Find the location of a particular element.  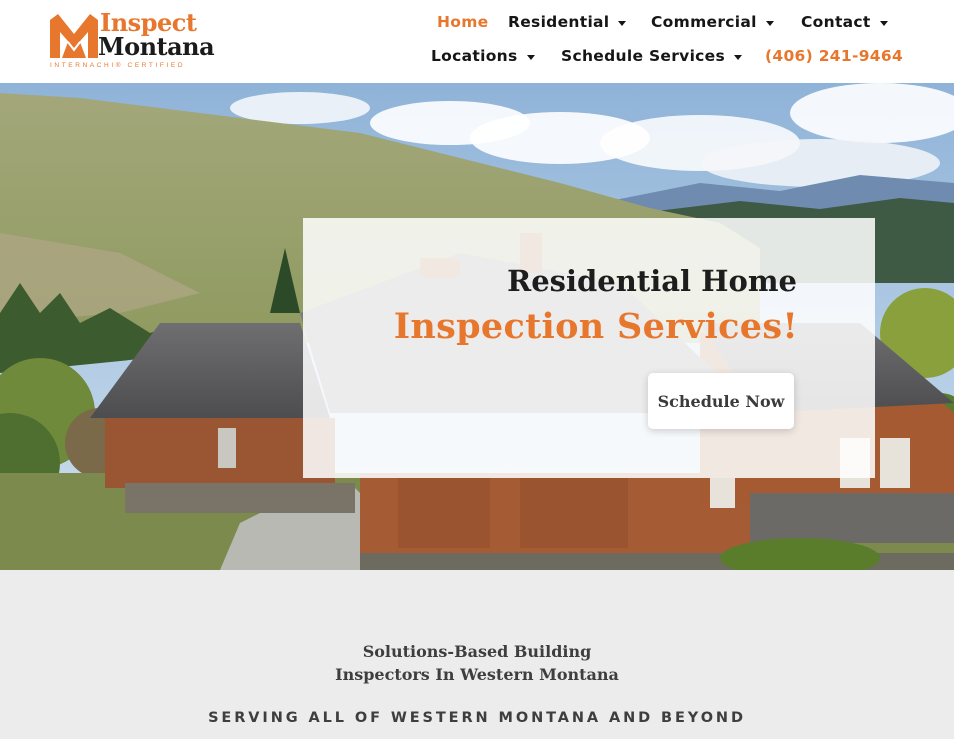

nav-locations: Locations is located at coordinates (483, 56).